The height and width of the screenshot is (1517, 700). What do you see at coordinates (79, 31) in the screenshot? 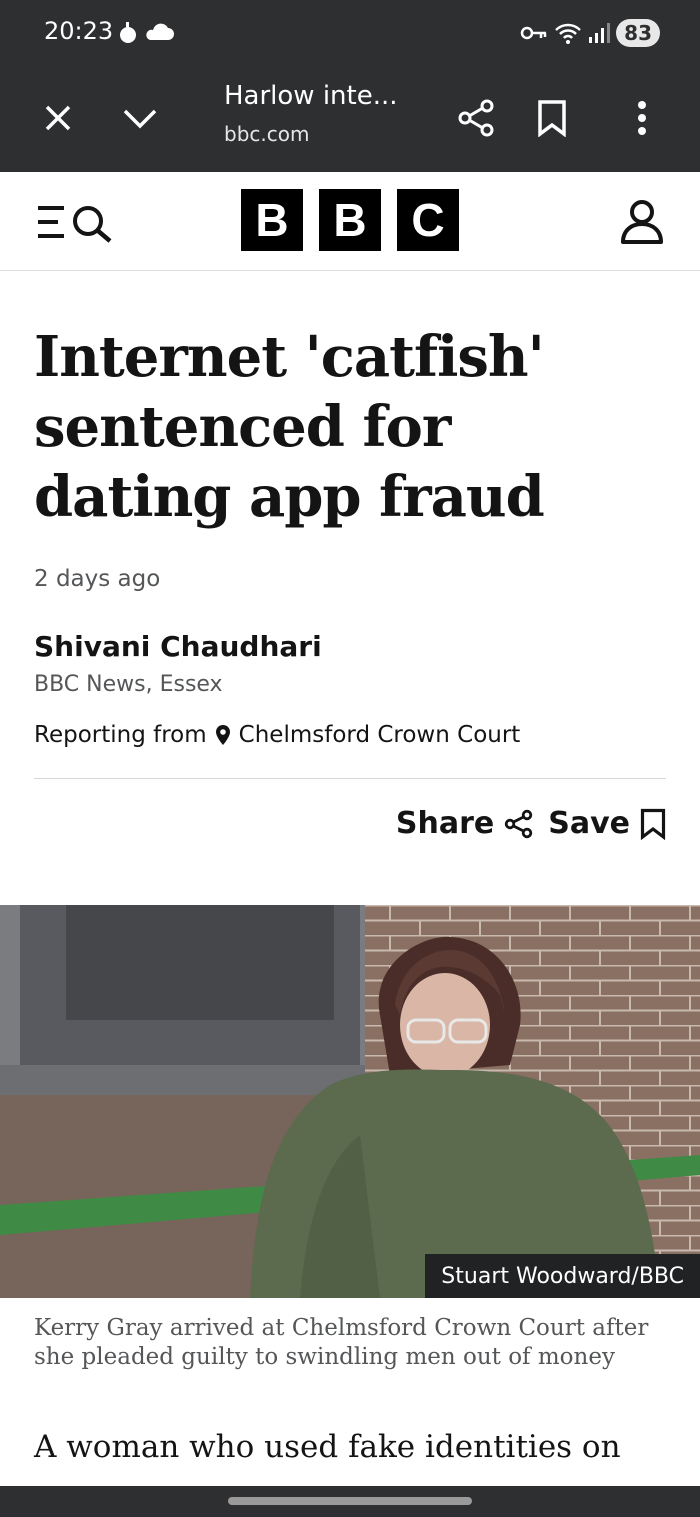
I see `status-time: 20:23` at bounding box center [79, 31].